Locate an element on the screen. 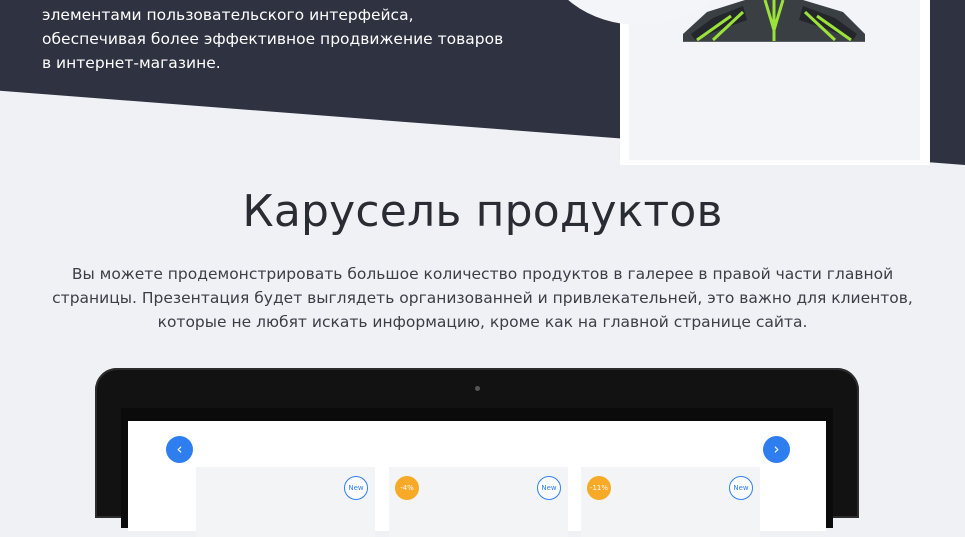 The height and width of the screenshot is (537, 965). kite-icon is located at coordinates (774, 21).